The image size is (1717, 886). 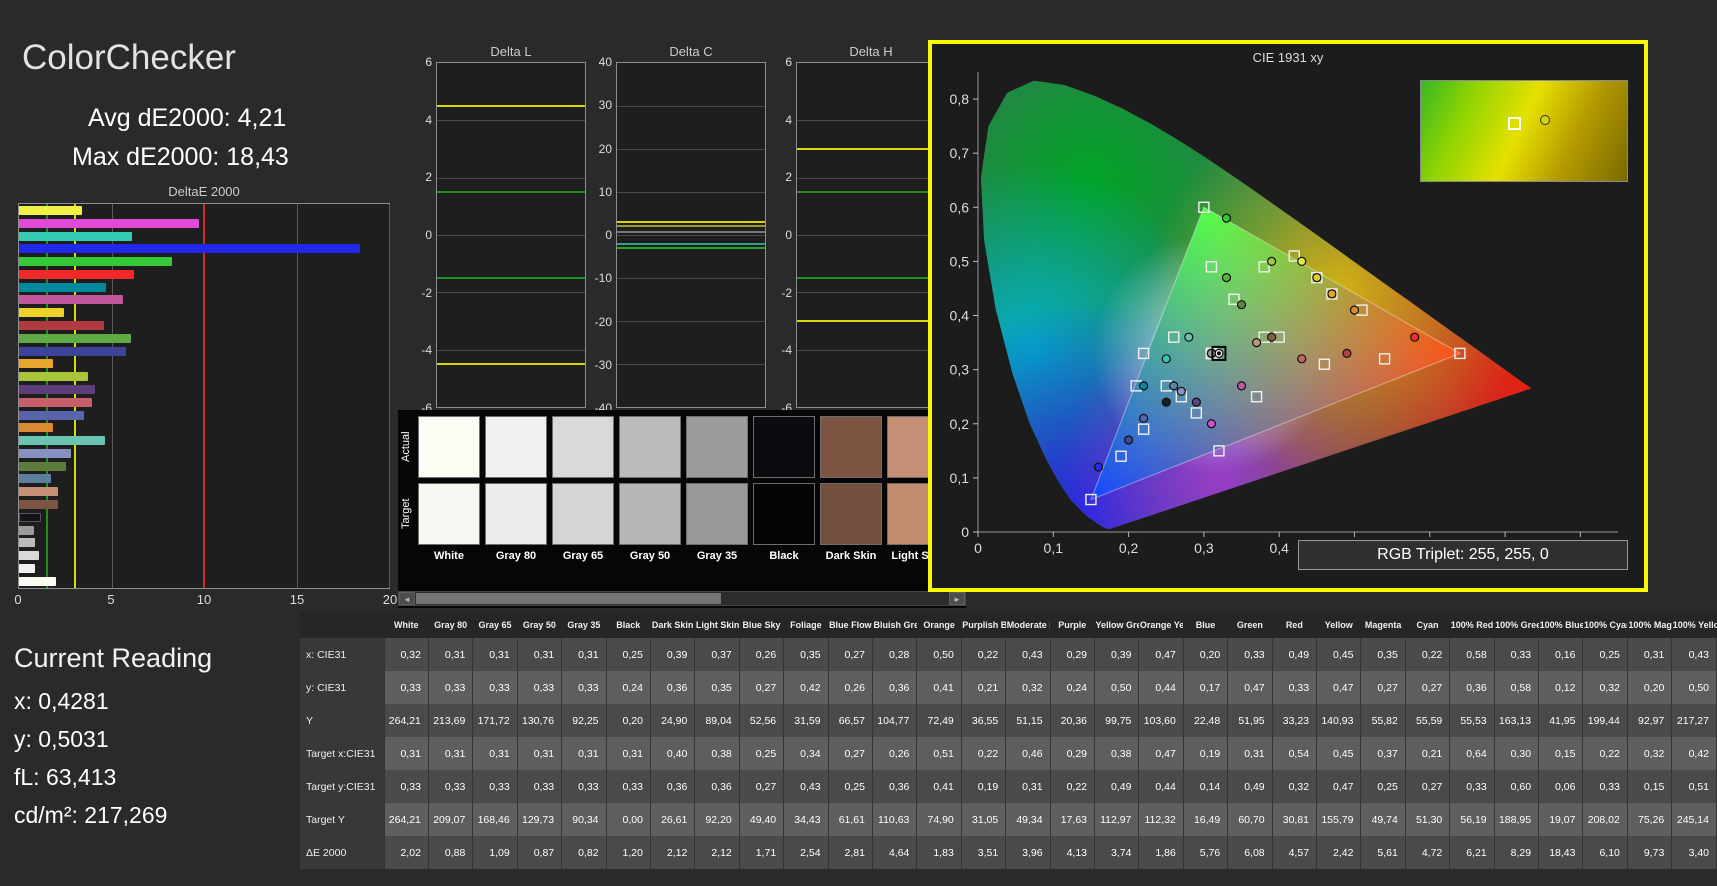 I want to click on table-cell: 26,61, so click(x=673, y=819).